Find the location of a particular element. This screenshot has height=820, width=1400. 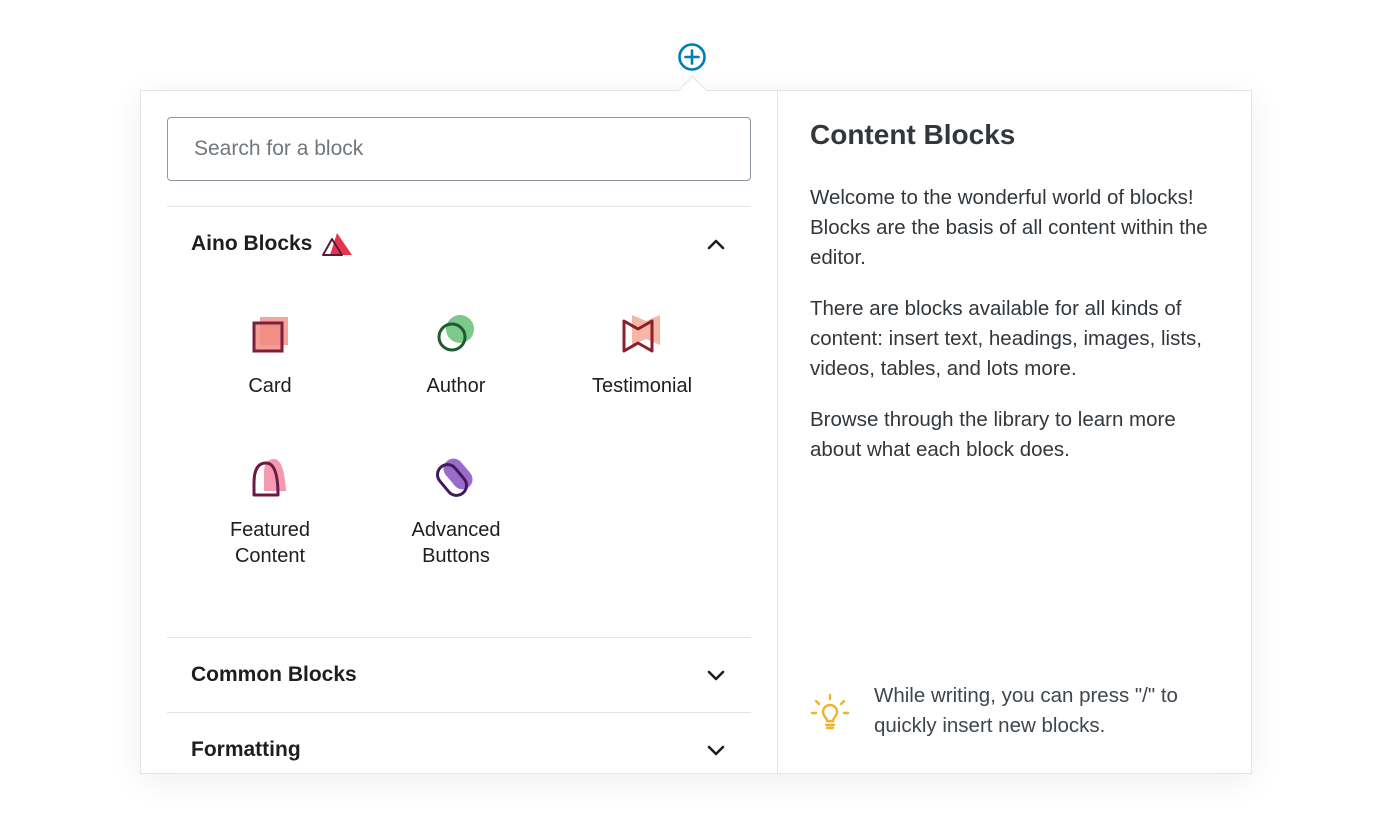

lightbulb-icon is located at coordinates (830, 711).